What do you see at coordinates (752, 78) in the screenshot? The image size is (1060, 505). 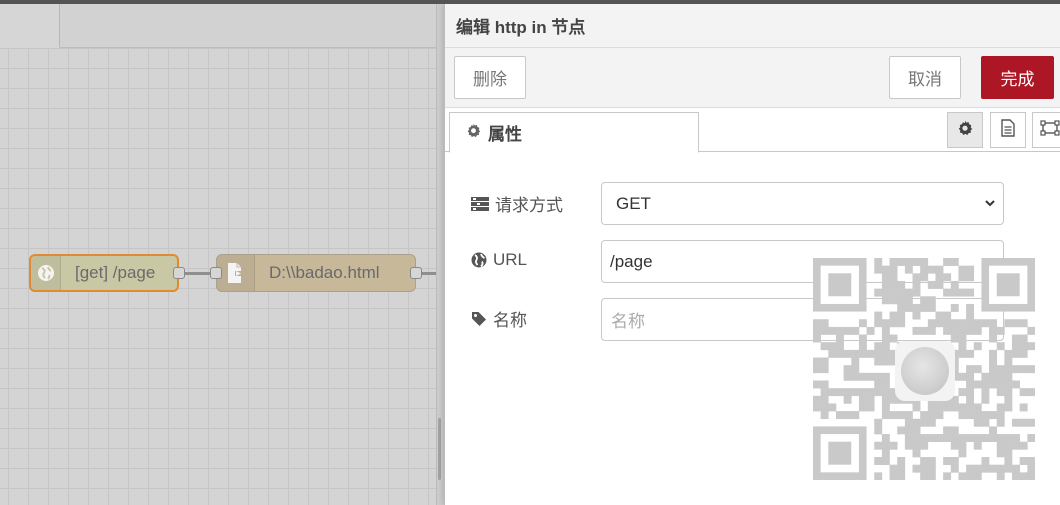 I see `tray-toolbar: 删除 取消 完成` at bounding box center [752, 78].